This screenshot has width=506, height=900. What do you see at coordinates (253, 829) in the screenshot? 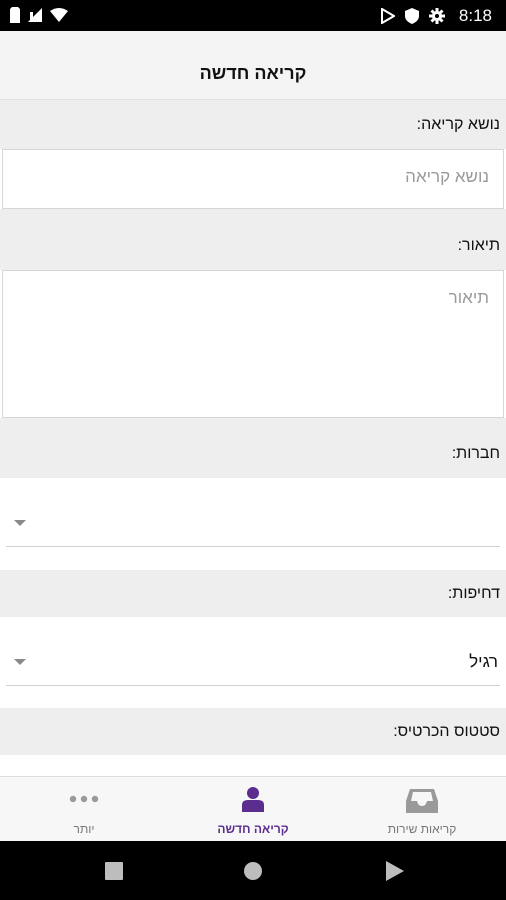
I see `nav-label: קריאה חדשה` at bounding box center [253, 829].